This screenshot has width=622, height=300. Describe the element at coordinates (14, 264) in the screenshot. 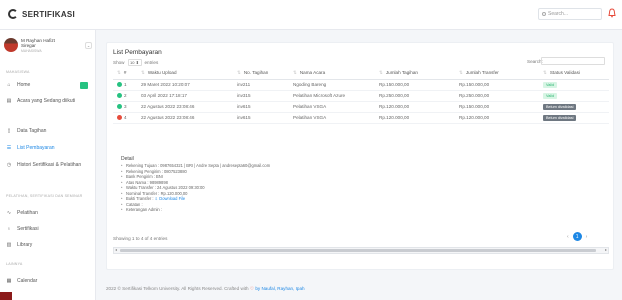

I see `sidebar-section-other: LAINNYA` at that location.